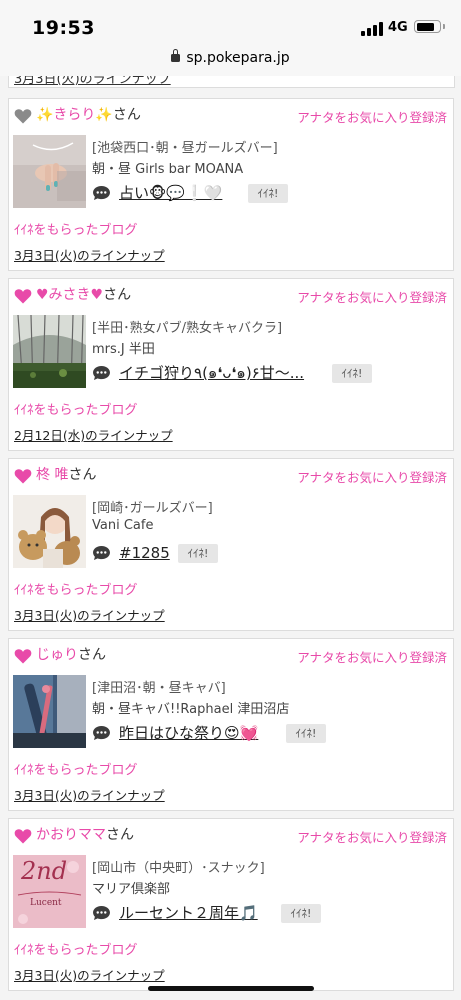  What do you see at coordinates (152, 508) in the screenshot?
I see `shop-genre: [岡崎･ガールズバー]` at bounding box center [152, 508].